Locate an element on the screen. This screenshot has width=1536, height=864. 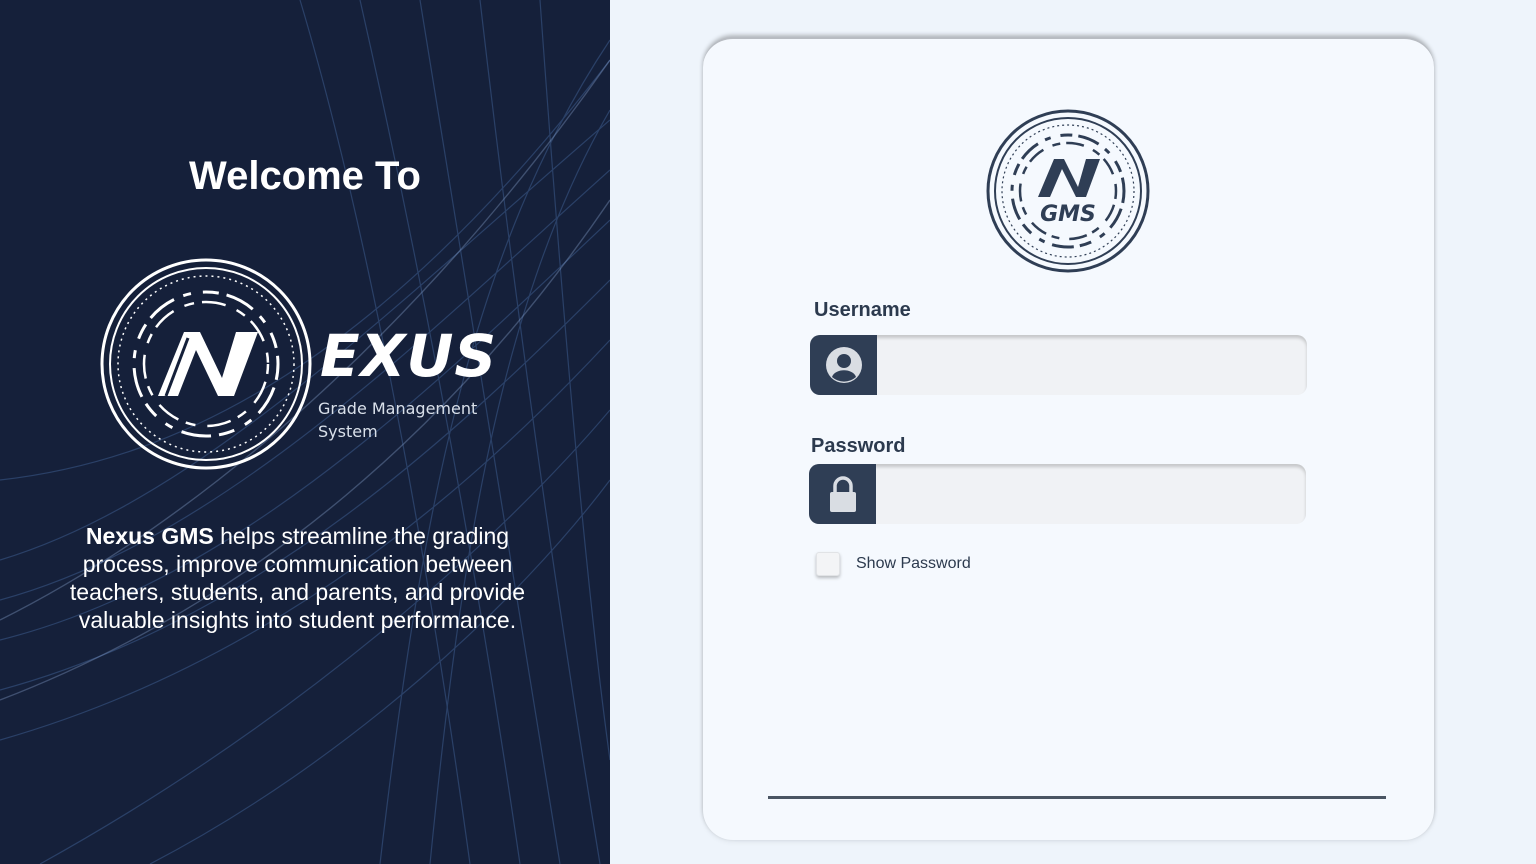
username-label: Username is located at coordinates (862, 310).